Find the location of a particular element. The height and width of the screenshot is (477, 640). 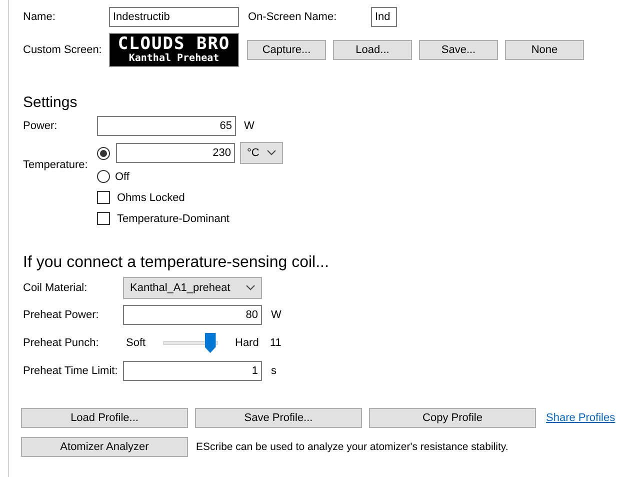

screen-preview: CLOUDS BRO Kanthal Preheat is located at coordinates (174, 50).